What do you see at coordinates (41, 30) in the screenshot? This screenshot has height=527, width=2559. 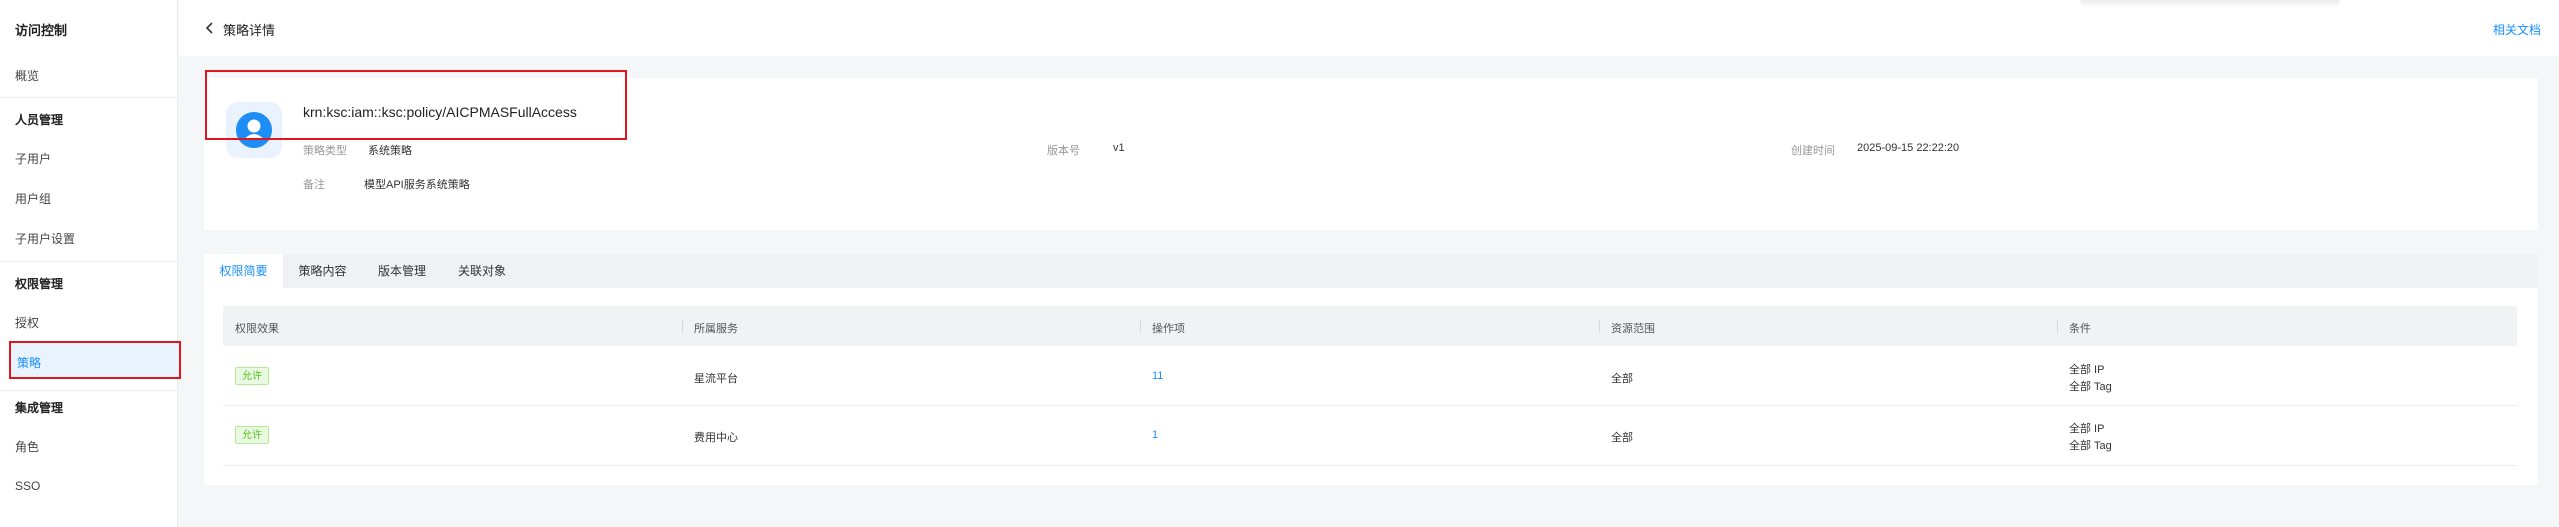 I see `sidebar-title: 访问控制` at bounding box center [41, 30].